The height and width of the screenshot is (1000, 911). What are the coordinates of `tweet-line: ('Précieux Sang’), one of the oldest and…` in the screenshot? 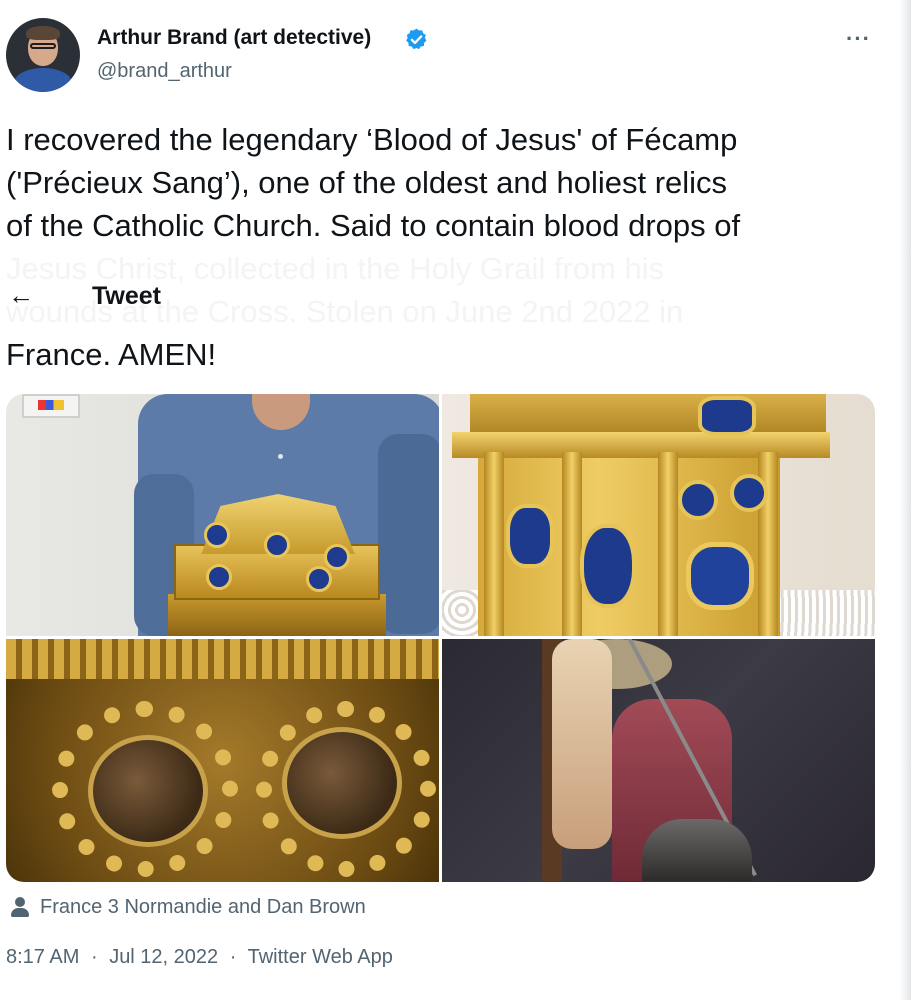 It's located at (367, 182).